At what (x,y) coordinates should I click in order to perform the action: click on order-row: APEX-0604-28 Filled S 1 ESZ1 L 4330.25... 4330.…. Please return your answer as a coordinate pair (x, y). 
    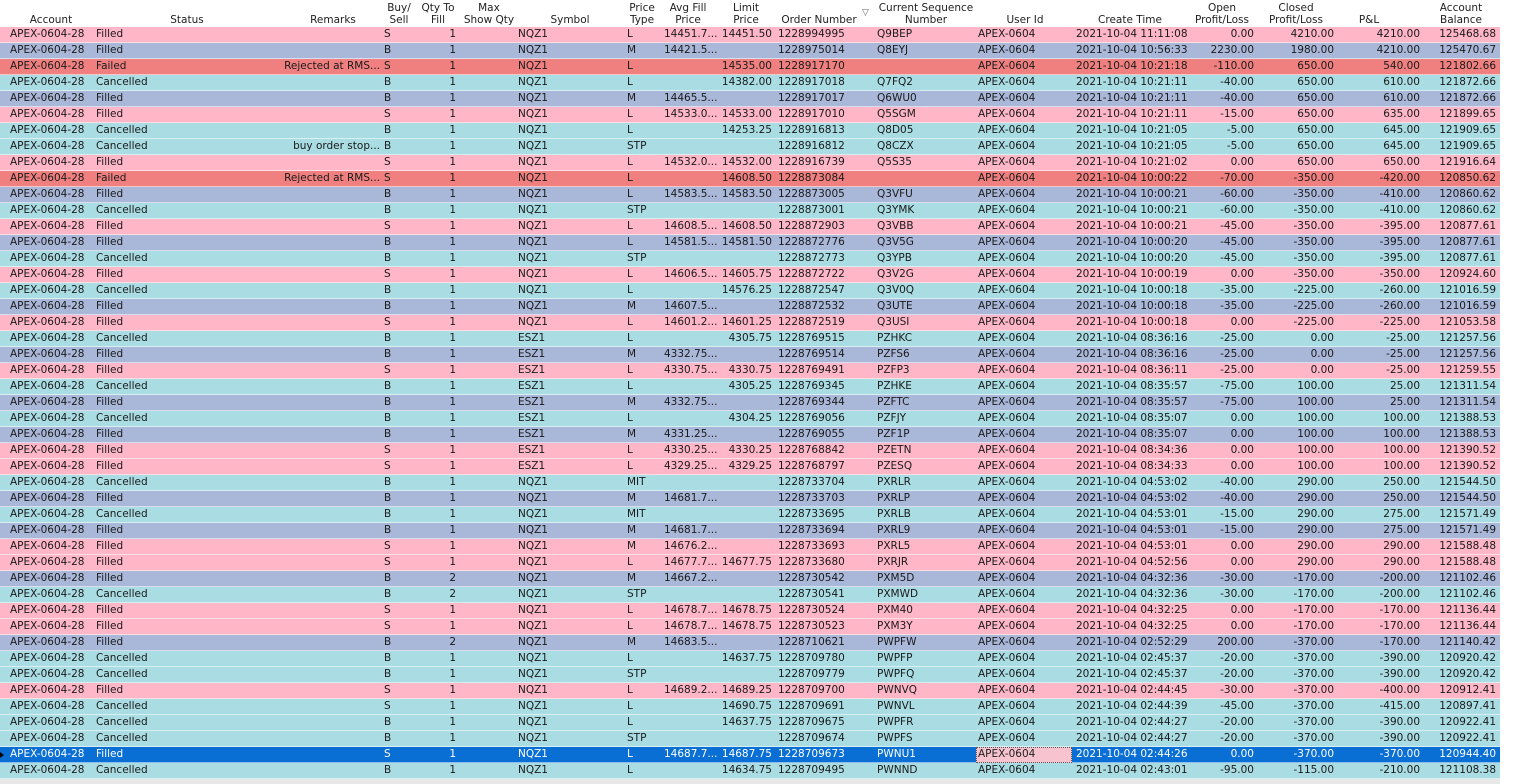
    Looking at the image, I should click on (750, 451).